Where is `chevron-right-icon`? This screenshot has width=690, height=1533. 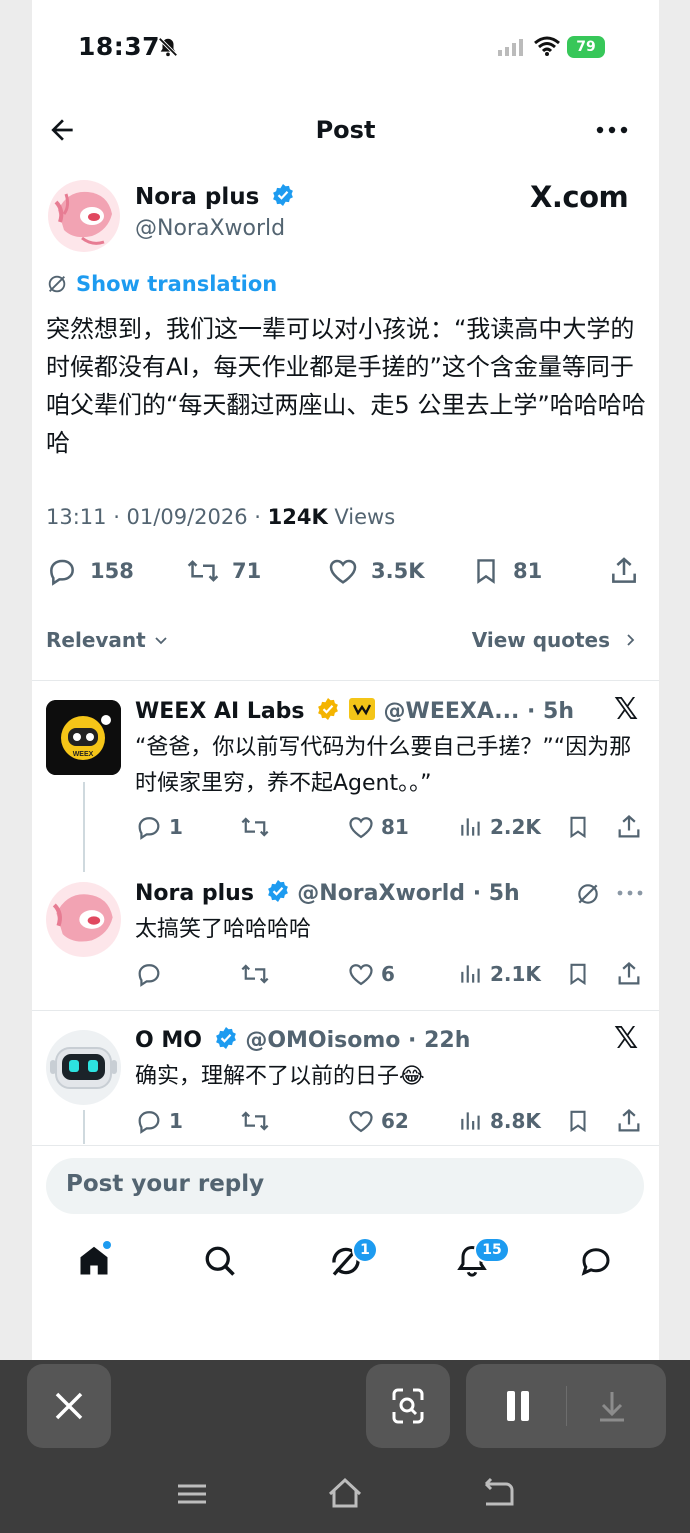
chevron-right-icon is located at coordinates (631, 640).